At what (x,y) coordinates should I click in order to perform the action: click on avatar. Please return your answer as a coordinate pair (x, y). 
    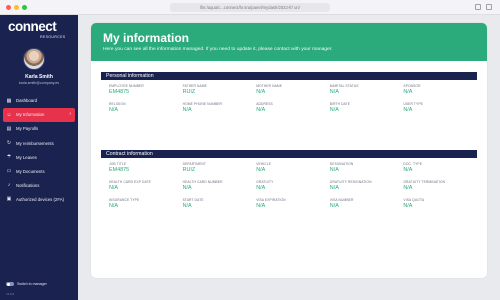
    Looking at the image, I should click on (34, 59).